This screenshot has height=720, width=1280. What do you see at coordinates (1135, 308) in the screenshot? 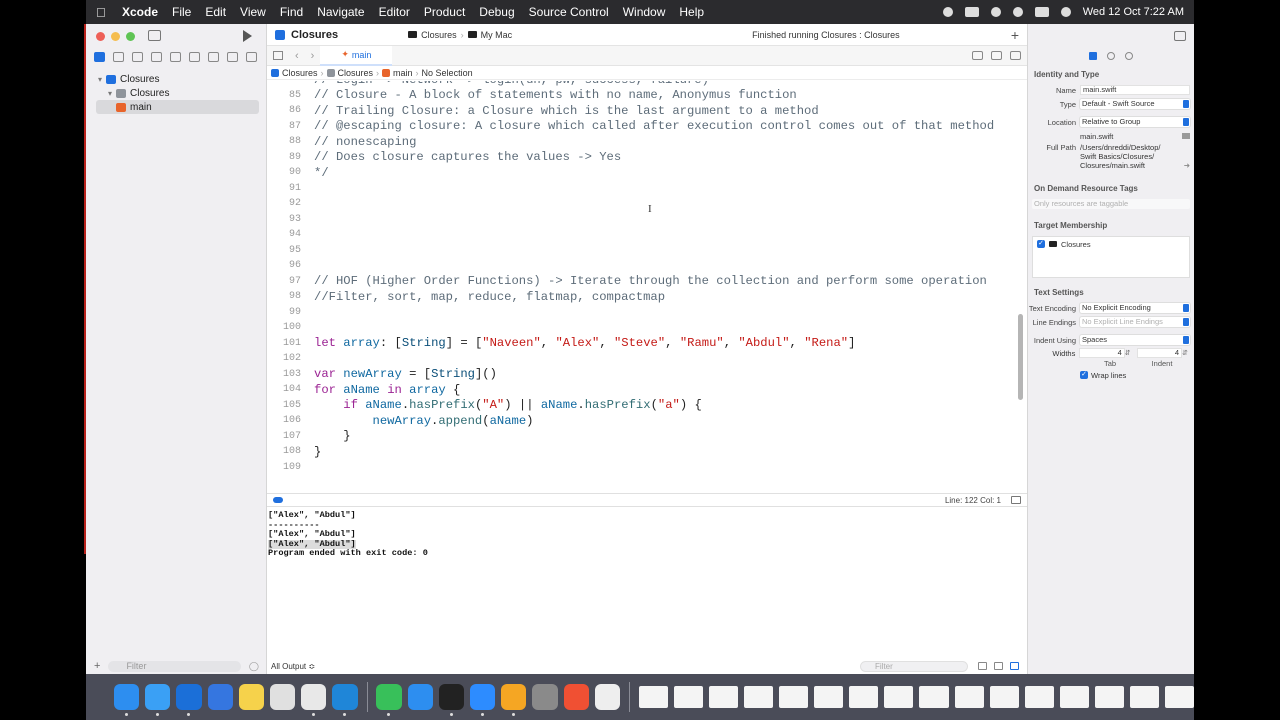
I see `encoding-popup: No Explicit Encoding` at bounding box center [1135, 308].